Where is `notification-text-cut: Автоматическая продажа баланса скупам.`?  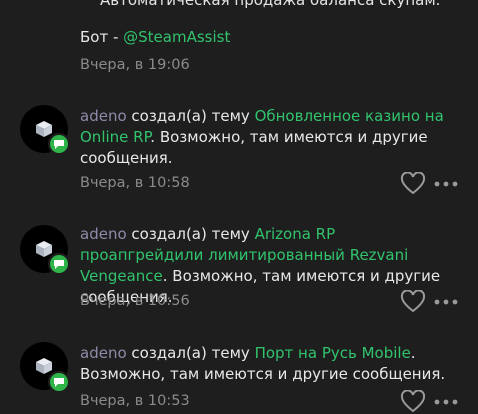 notification-text-cut: Автоматическая продажа баланса скупам. is located at coordinates (270, 4).